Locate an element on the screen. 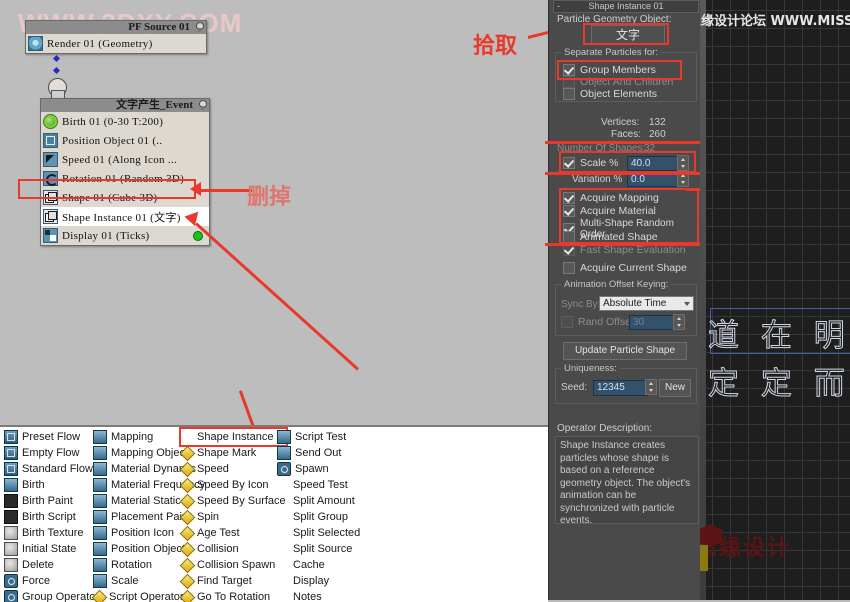  depot-item: Notes is located at coordinates (318, 595).